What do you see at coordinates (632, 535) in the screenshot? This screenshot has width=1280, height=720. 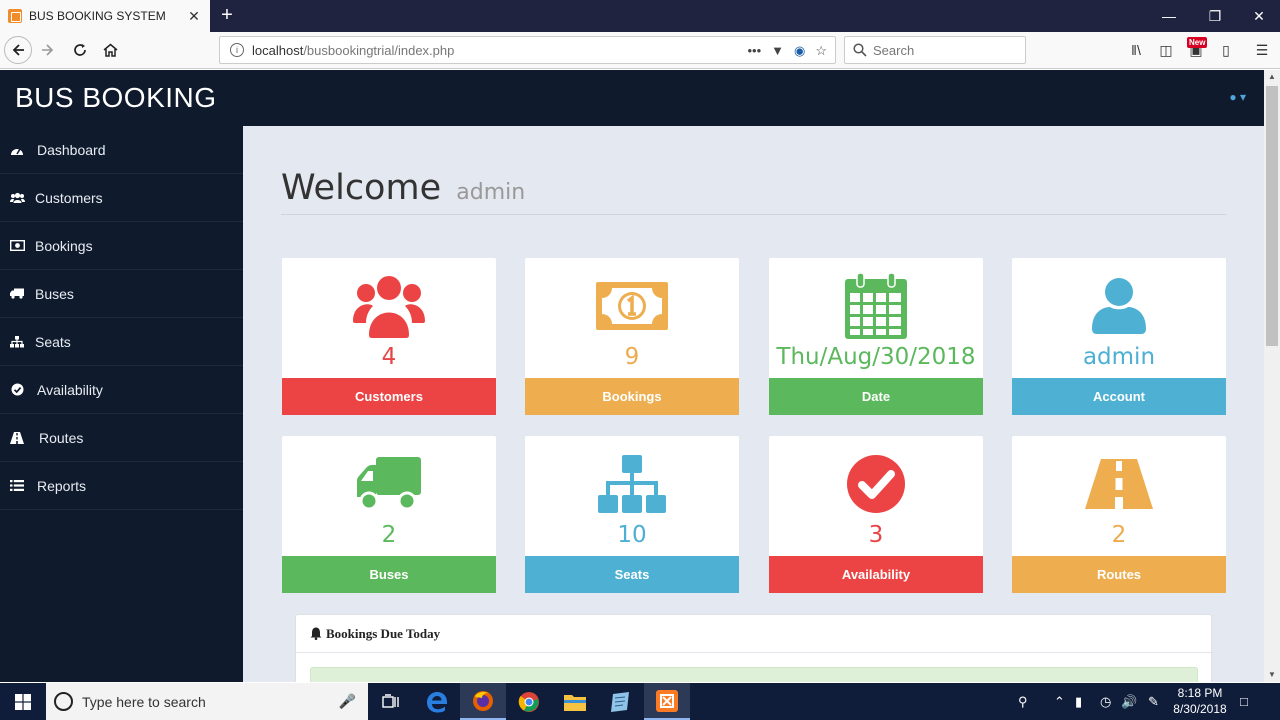 I see `seats-count: 10` at bounding box center [632, 535].